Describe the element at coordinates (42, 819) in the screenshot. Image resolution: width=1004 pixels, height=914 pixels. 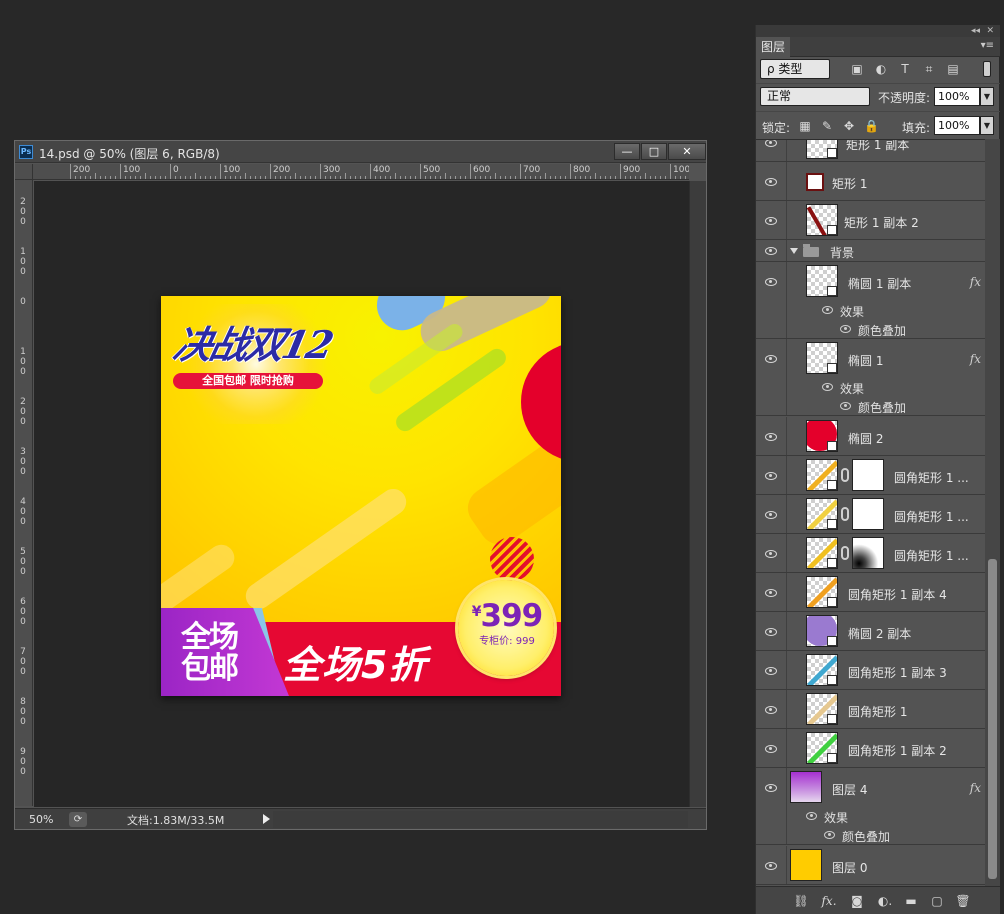
I see `zoom-level-field: 50%` at that location.